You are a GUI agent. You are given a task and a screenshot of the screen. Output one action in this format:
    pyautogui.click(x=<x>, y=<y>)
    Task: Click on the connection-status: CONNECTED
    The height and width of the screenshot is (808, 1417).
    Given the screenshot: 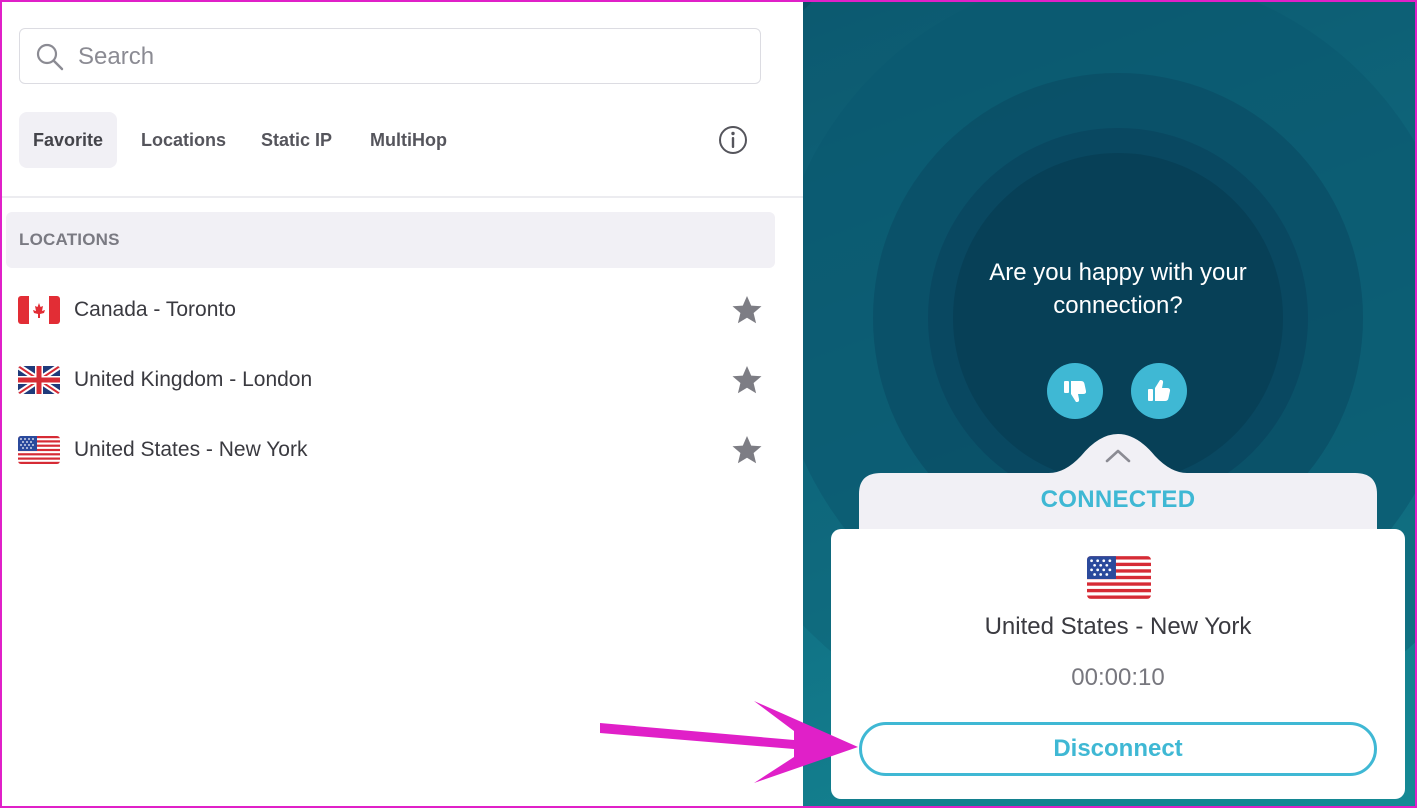 What is the action you would take?
    pyautogui.click(x=1118, y=499)
    